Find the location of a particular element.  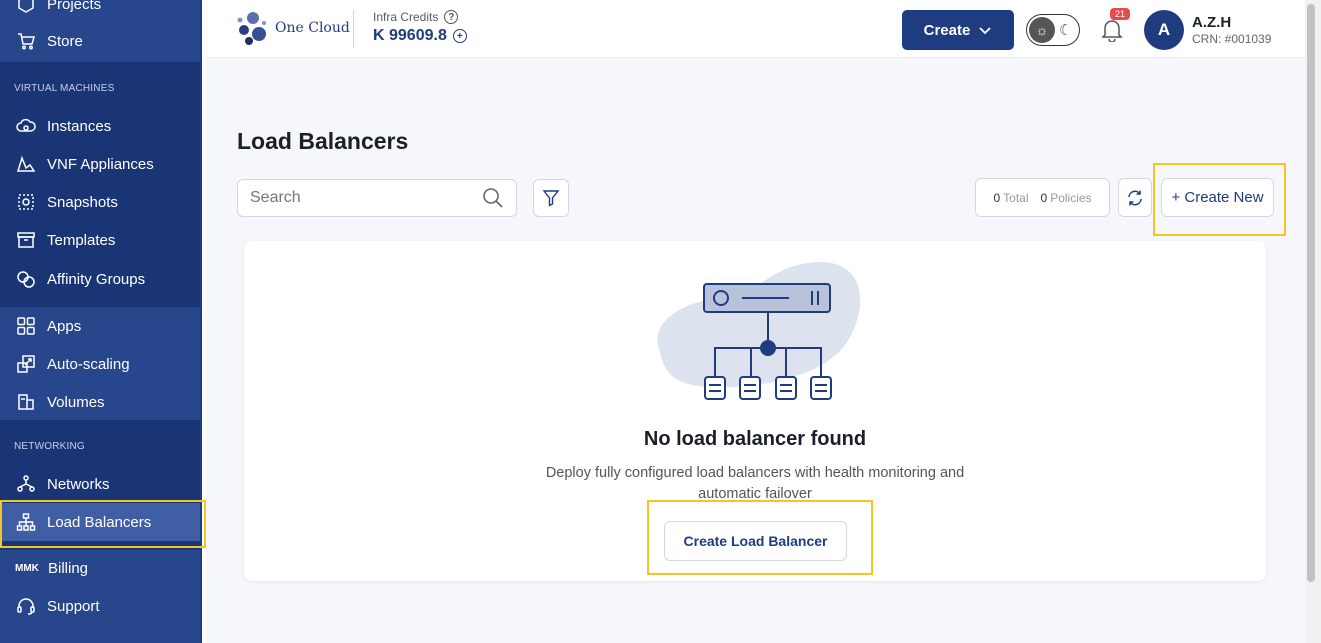

search-input is located at coordinates (366, 198).